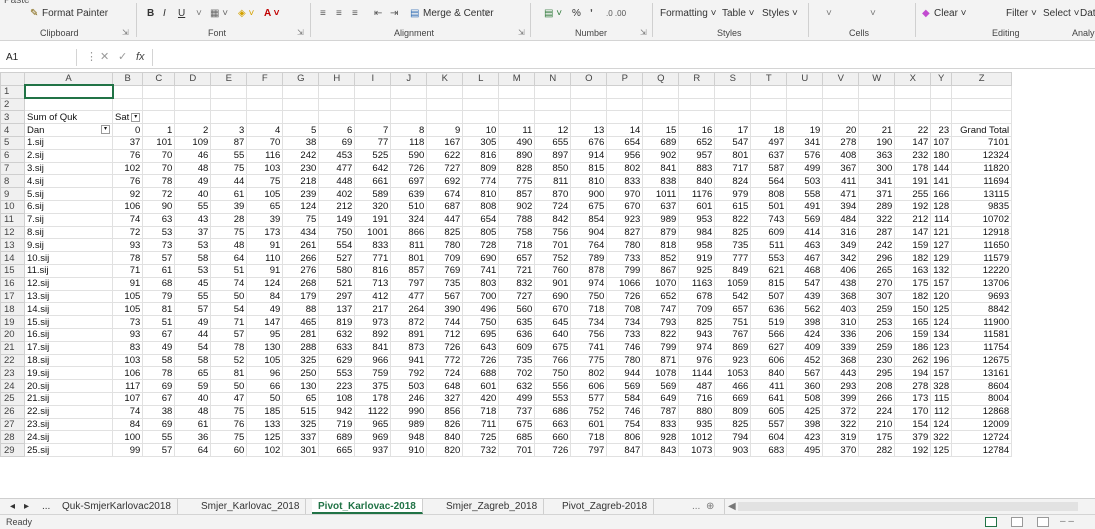 This screenshot has width=1095, height=529. What do you see at coordinates (159, 142) in the screenshot?
I see `value-cell: 101` at bounding box center [159, 142].